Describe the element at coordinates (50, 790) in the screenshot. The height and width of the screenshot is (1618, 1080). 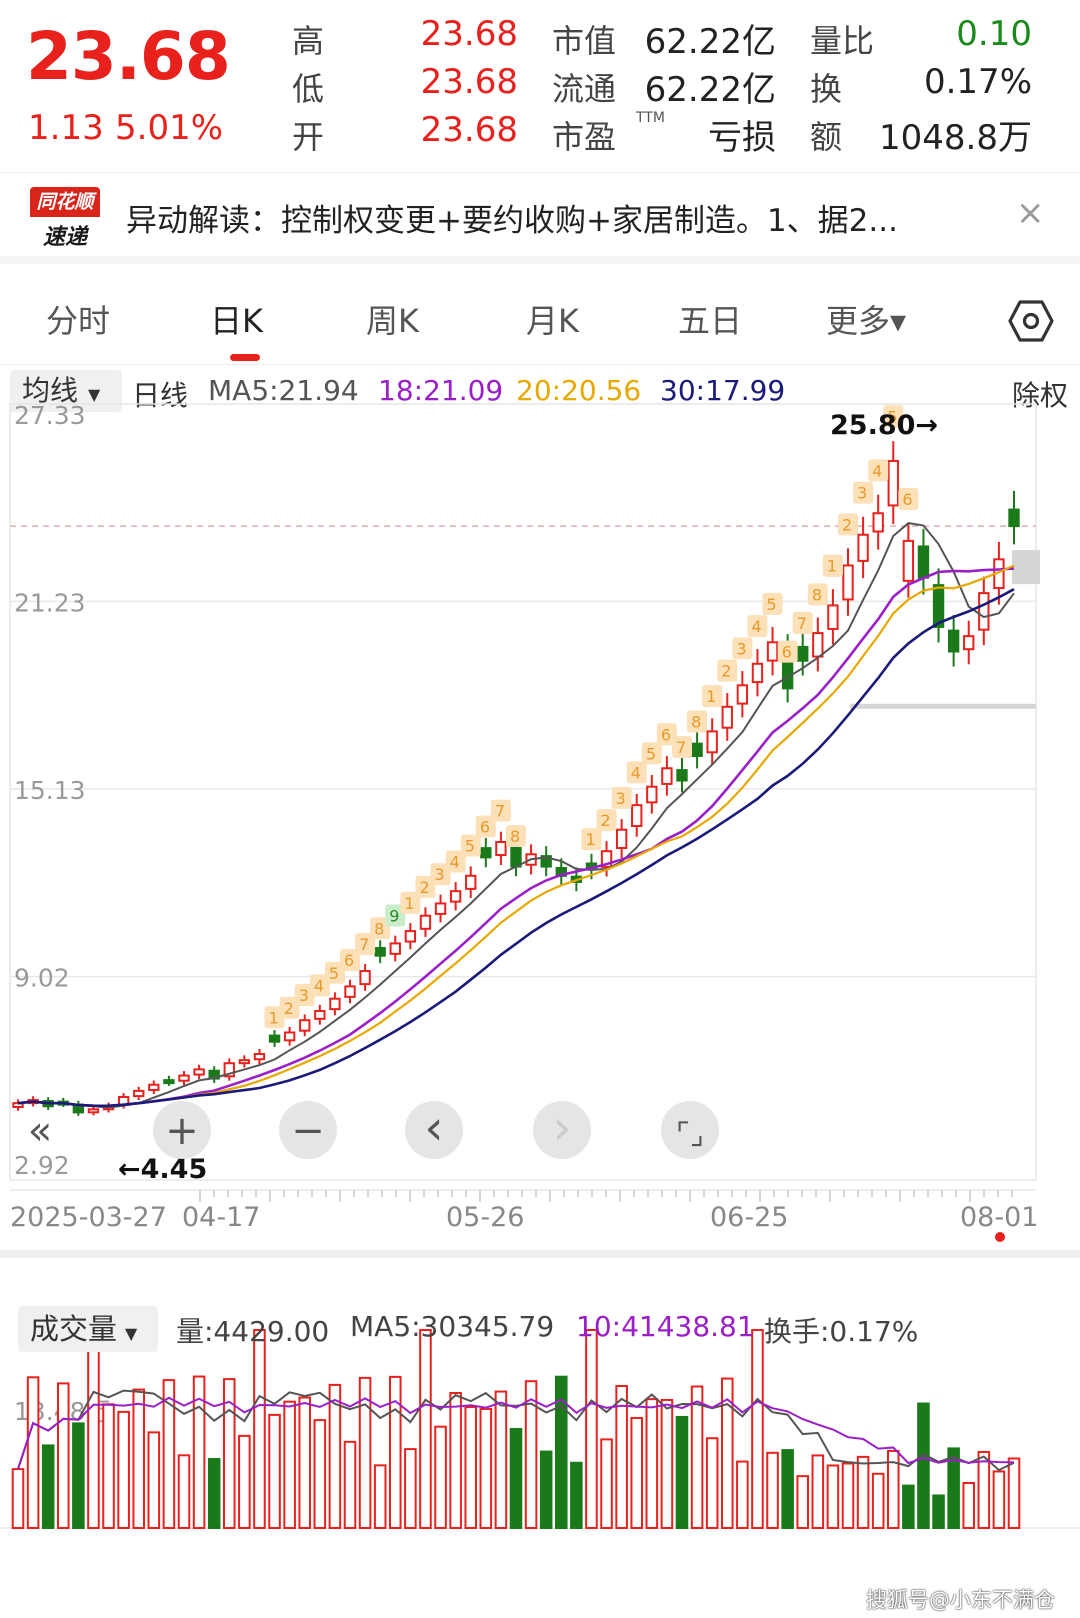
I see `y-tick-label: 15.13` at that location.